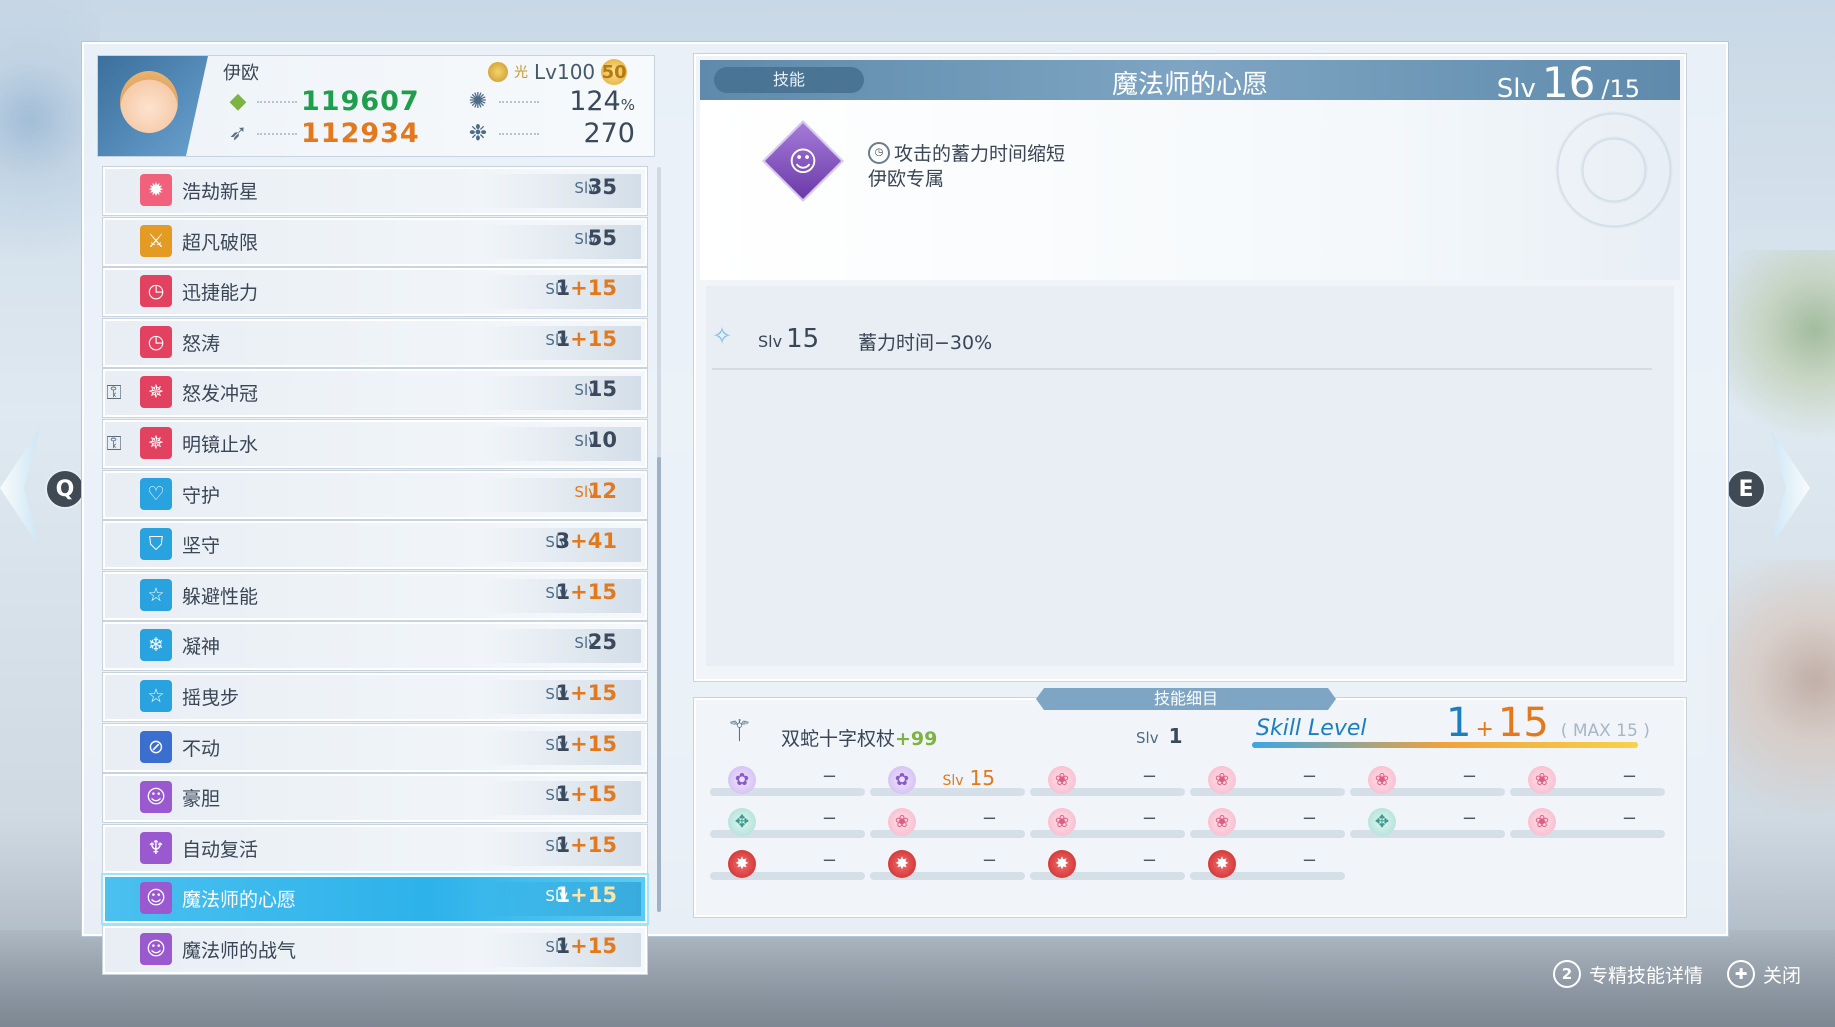 The width and height of the screenshot is (1835, 1027). I want to click on stat3-value: 124%, so click(602, 101).